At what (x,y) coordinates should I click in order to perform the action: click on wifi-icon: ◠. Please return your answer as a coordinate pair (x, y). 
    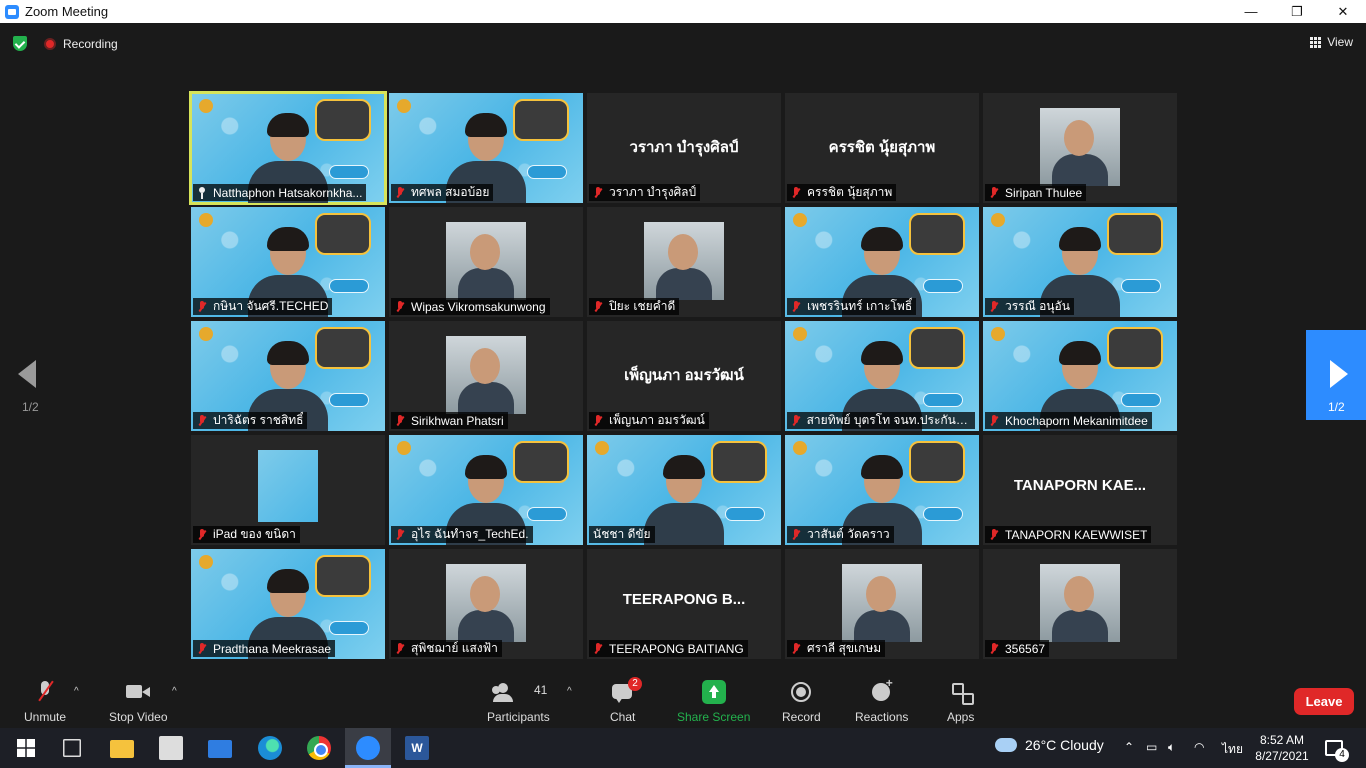
    Looking at the image, I should click on (1199, 747).